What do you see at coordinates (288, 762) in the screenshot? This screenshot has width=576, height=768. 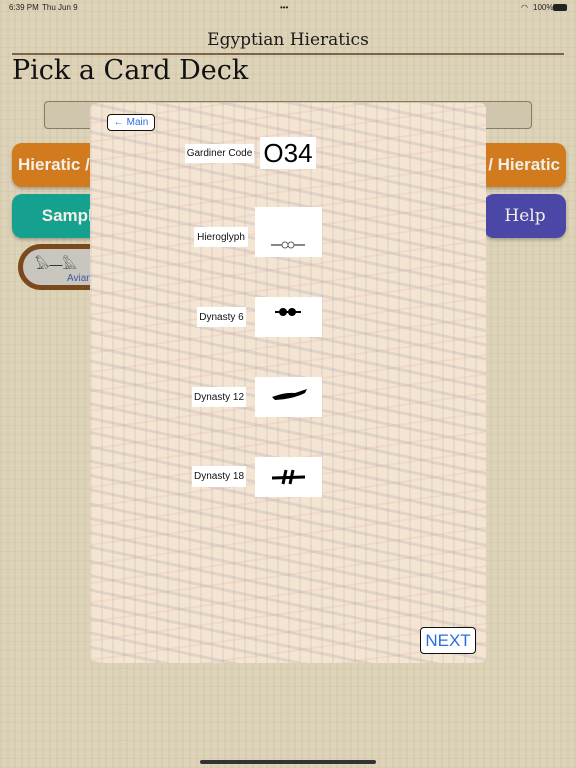 I see `home-indicator` at bounding box center [288, 762].